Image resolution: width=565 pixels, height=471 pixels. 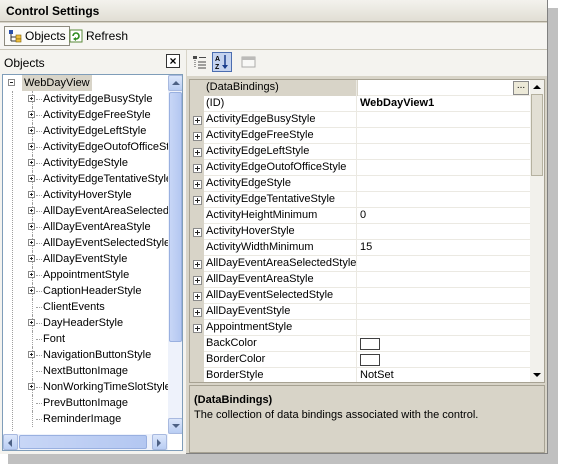 I want to click on tree-item: Font, so click(x=86, y=339).